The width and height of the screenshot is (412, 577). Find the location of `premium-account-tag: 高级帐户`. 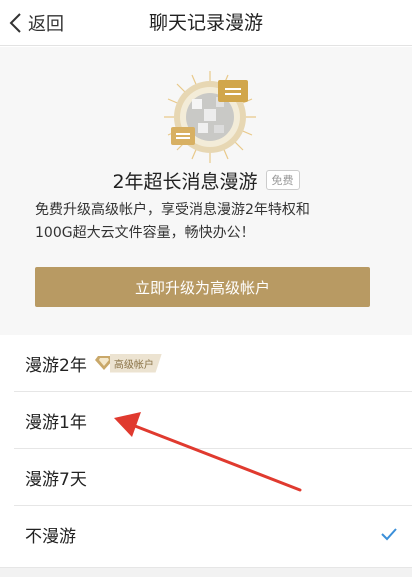

premium-account-tag: 高级帐户 is located at coordinates (128, 363).